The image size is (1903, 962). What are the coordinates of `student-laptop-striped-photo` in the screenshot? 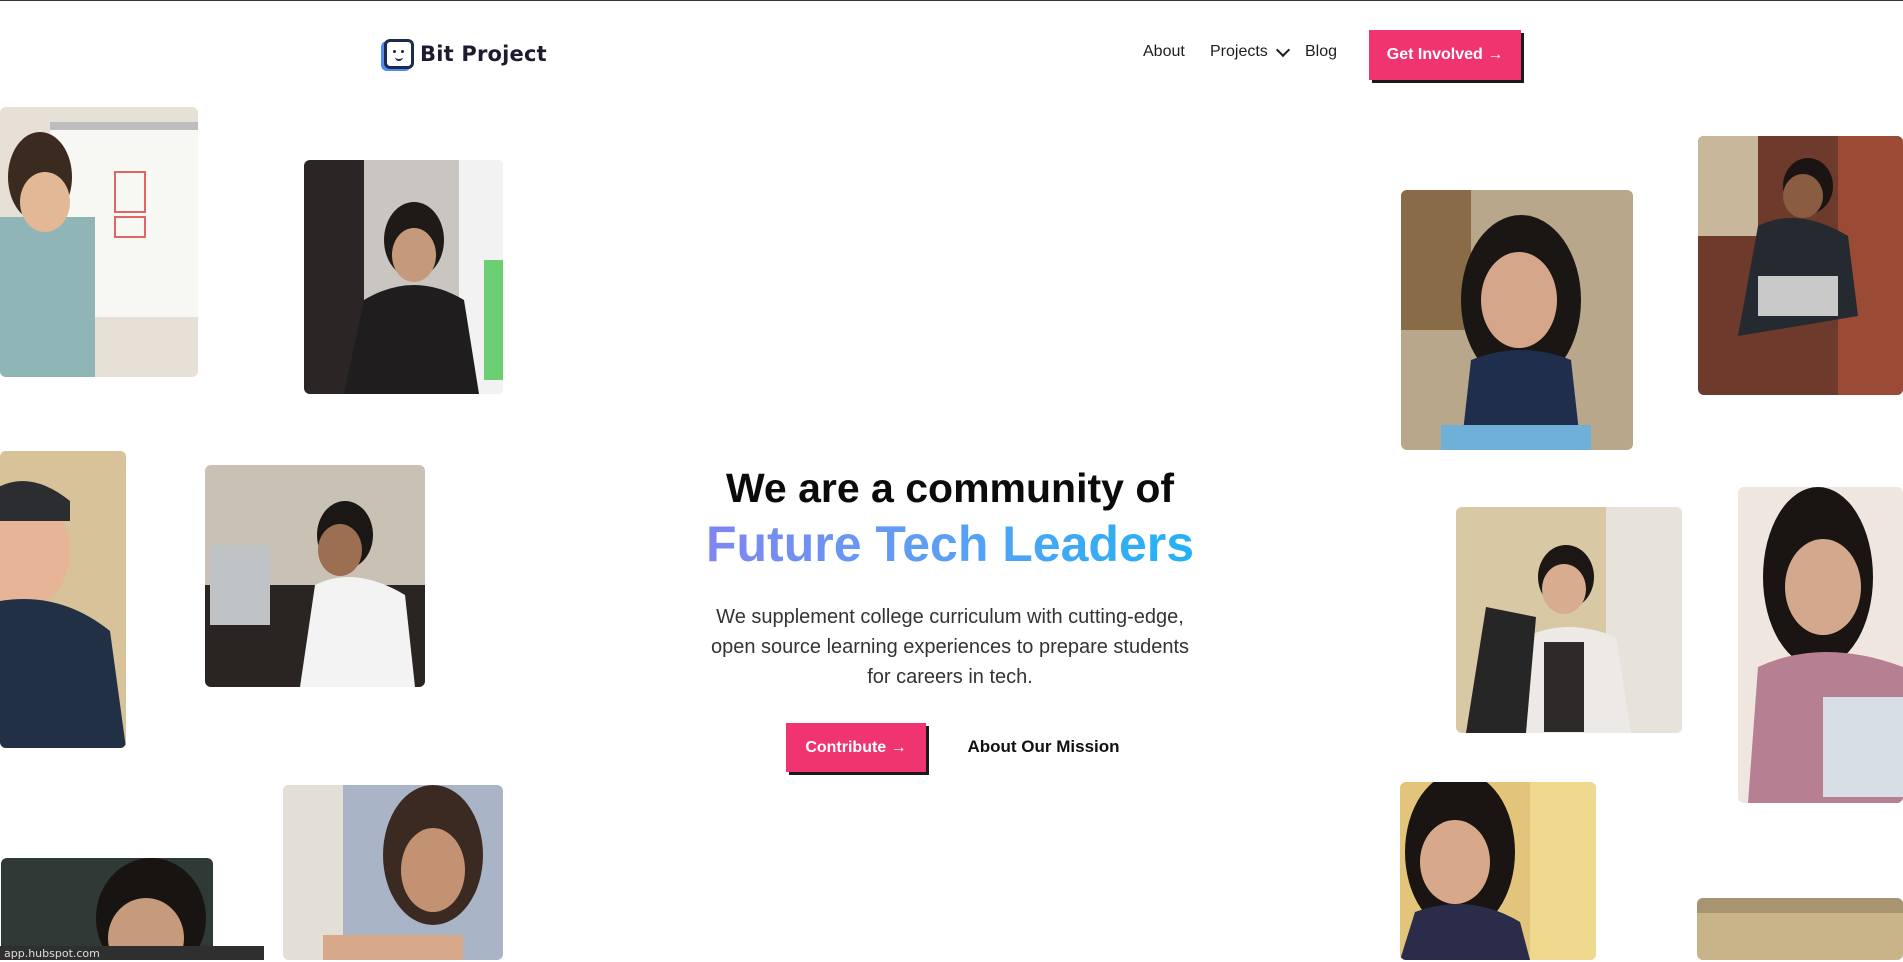 It's located at (1569, 620).